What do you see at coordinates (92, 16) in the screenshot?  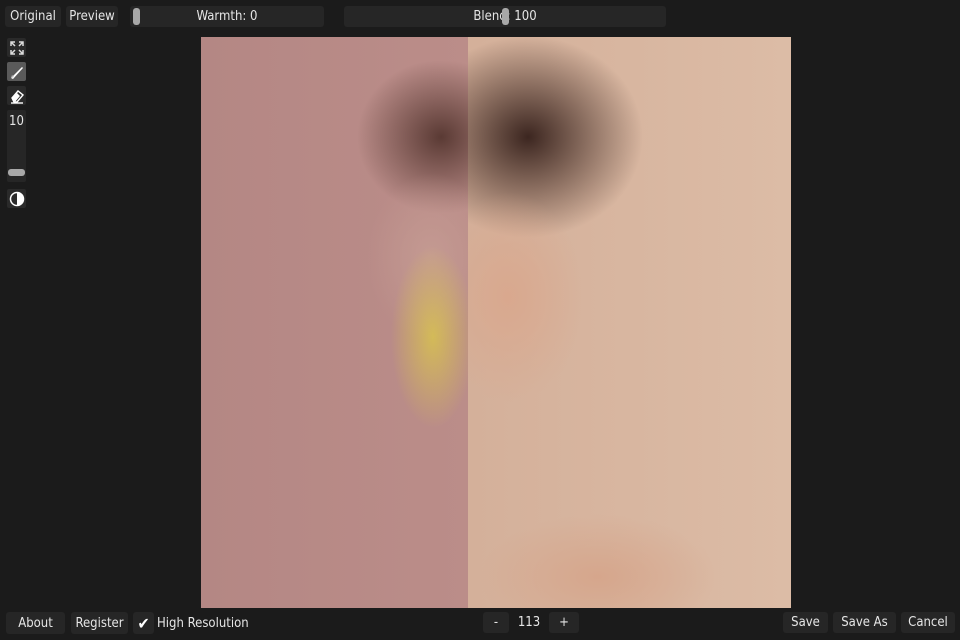 I see `preview-button: Preview` at bounding box center [92, 16].